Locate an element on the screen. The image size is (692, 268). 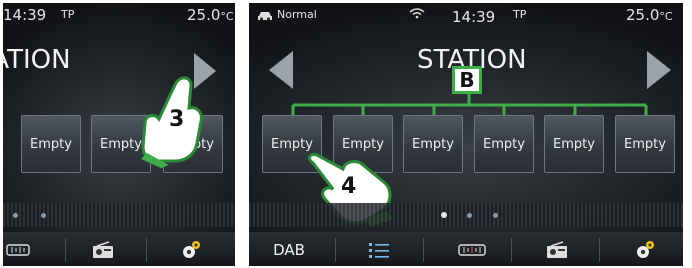
status-bar: 14:39 TP 25.0°C is located at coordinates (119, 15).